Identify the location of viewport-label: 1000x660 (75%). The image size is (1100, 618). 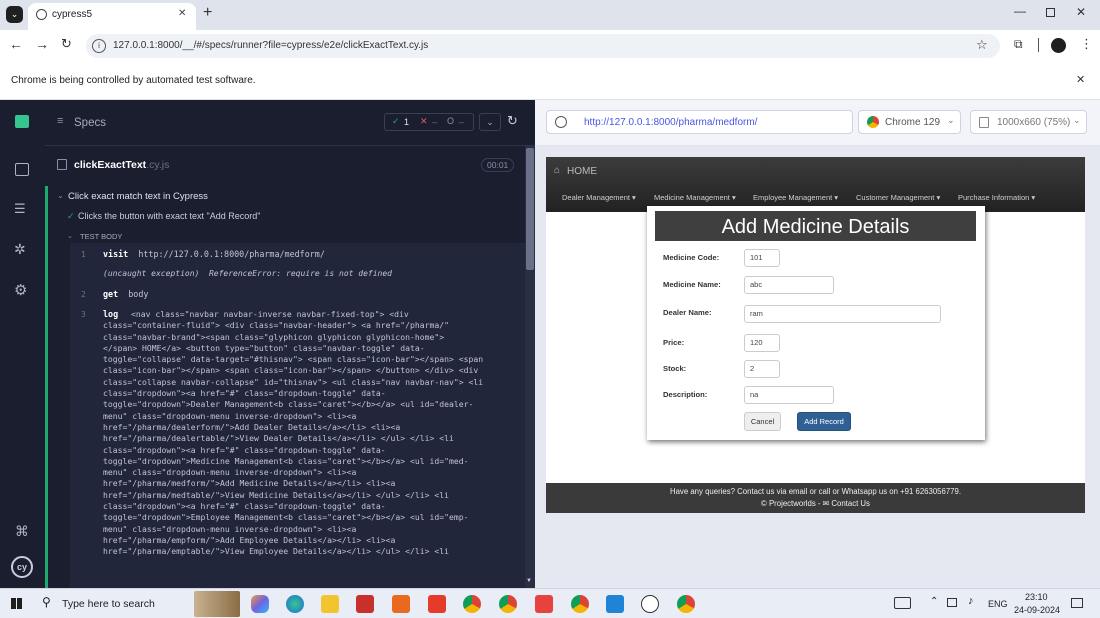
(1034, 122).